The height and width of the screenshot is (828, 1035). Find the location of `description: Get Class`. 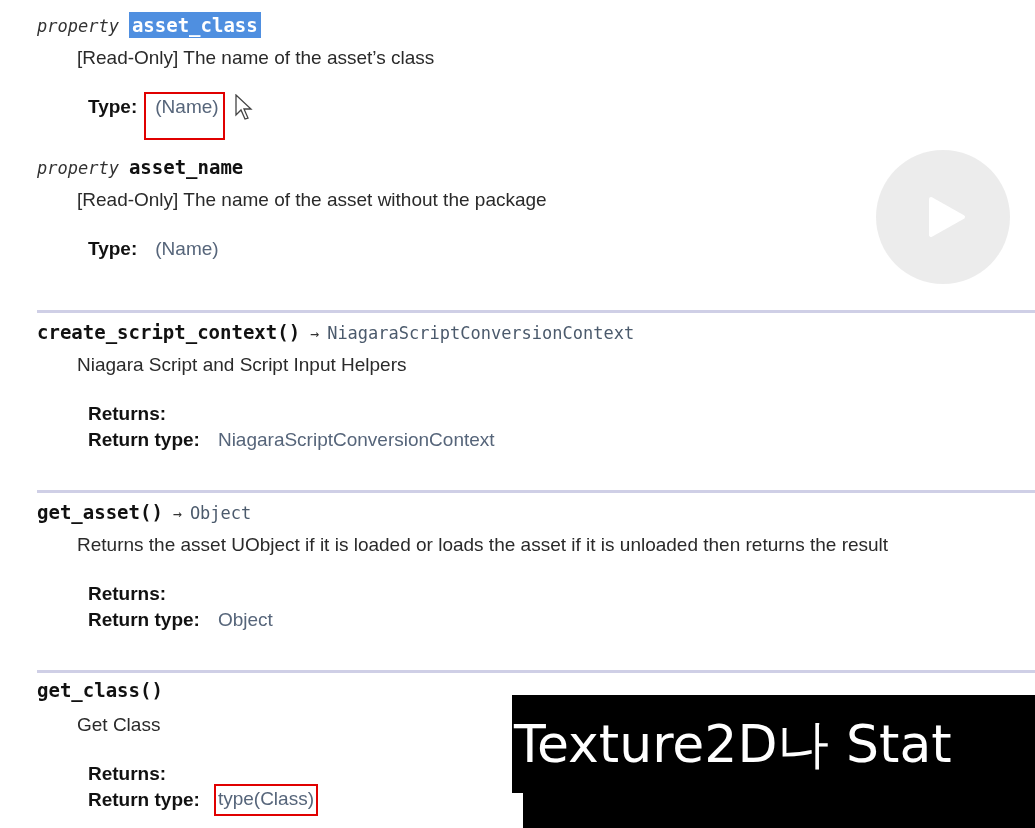

description: Get Class is located at coordinates (119, 725).